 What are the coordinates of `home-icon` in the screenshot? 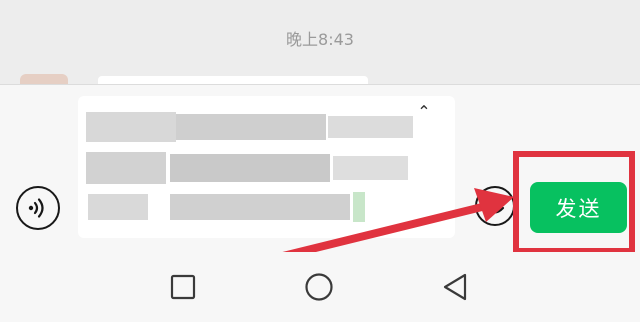 It's located at (319, 287).